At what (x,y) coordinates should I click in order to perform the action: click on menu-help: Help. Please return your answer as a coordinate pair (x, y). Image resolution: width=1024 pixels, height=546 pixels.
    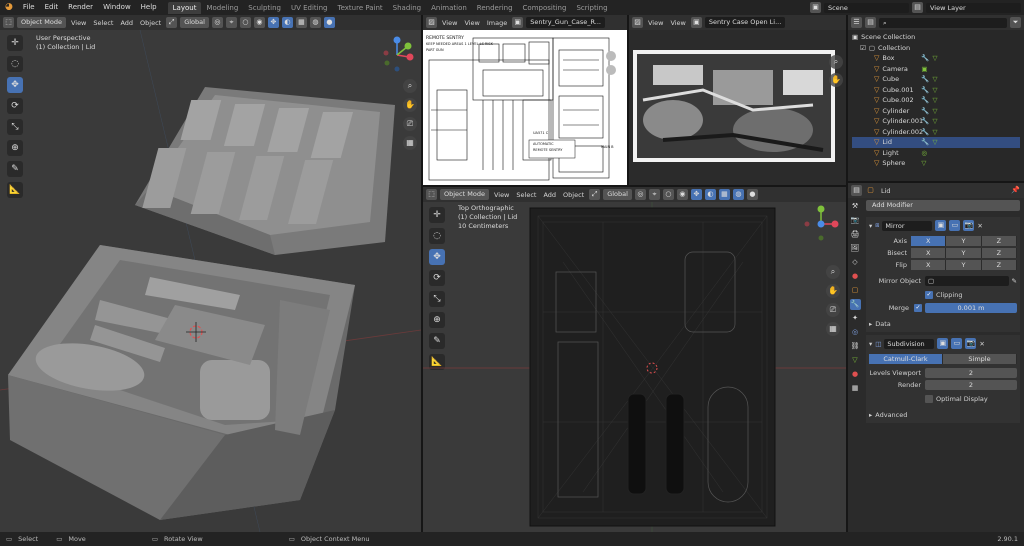
    Looking at the image, I should click on (149, 7).